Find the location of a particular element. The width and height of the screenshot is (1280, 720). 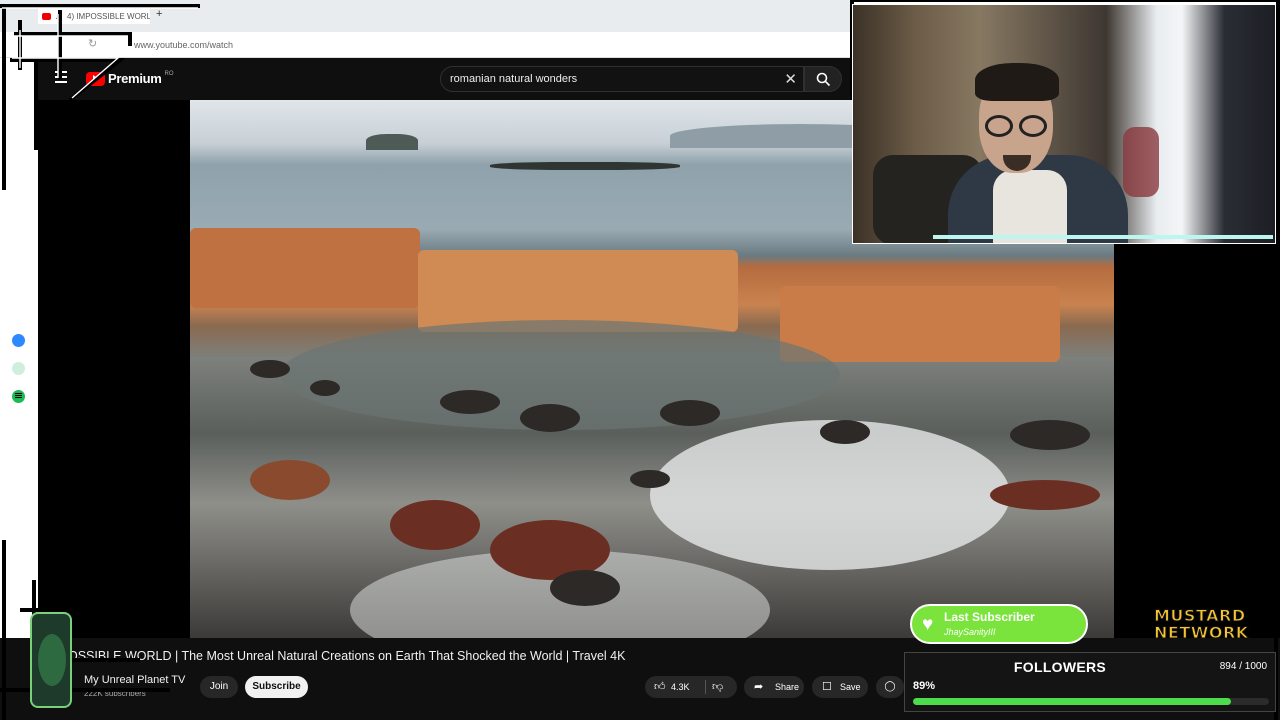

followers-goal-widget: FOLLOWERS 894 / 1000 89% is located at coordinates (1090, 682).